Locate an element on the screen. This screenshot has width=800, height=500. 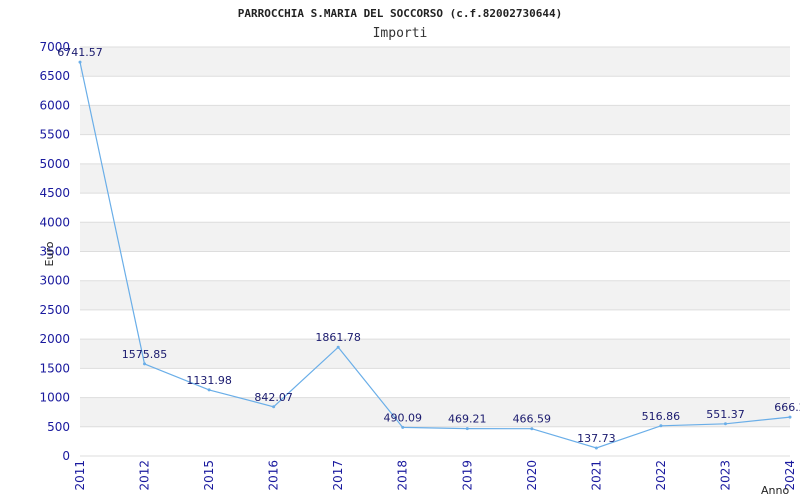
y-tick-label: 5500 is located at coordinates (54, 135).